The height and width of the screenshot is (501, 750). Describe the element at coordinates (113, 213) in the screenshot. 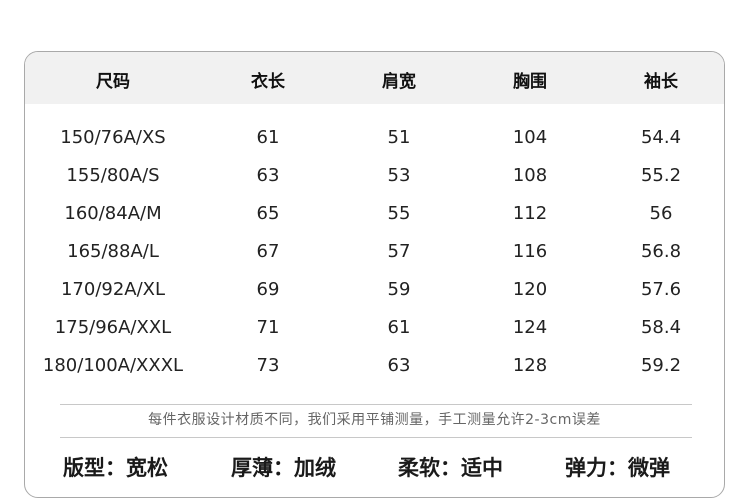

I see `cell-size: 160/84A/M` at that location.